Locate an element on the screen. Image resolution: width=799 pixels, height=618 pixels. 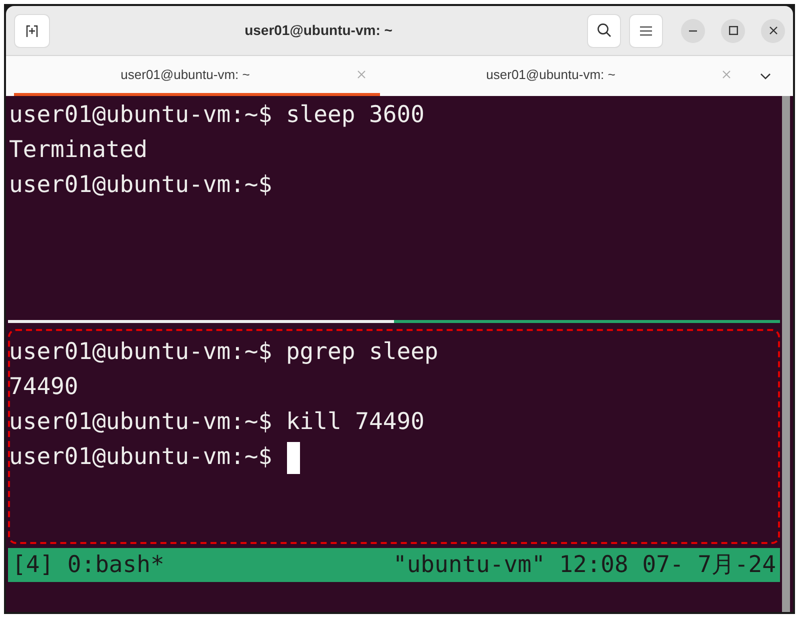
search-button is located at coordinates (604, 31).